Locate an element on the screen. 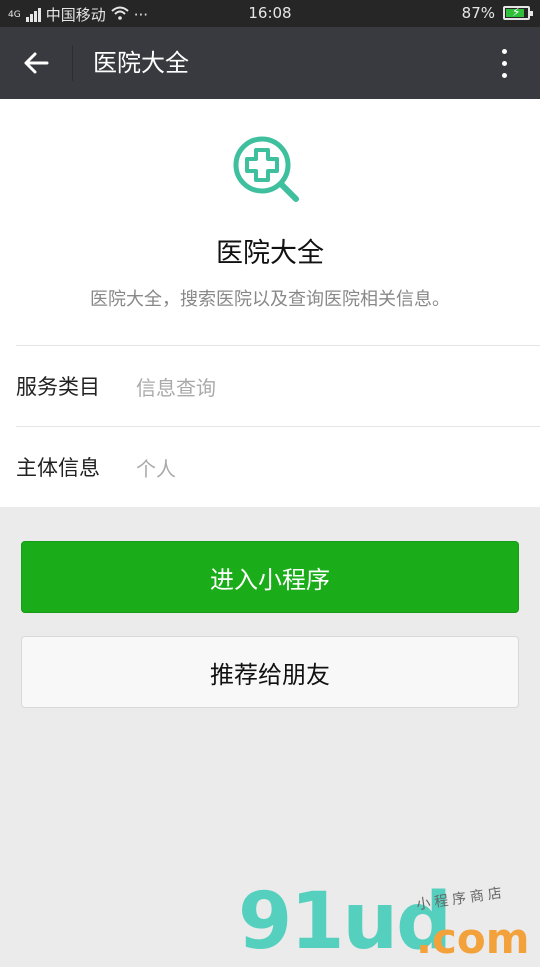 The width and height of the screenshot is (540, 967). app-description: 医院大全，搜索医院以及查询医院相关信息。 is located at coordinates (270, 299).